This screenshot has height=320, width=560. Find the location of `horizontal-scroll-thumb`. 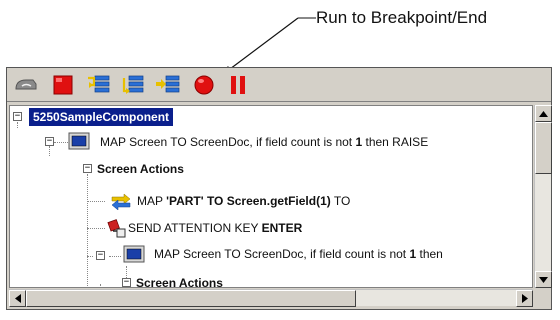

horizontal-scroll-thumb is located at coordinates (191, 298).